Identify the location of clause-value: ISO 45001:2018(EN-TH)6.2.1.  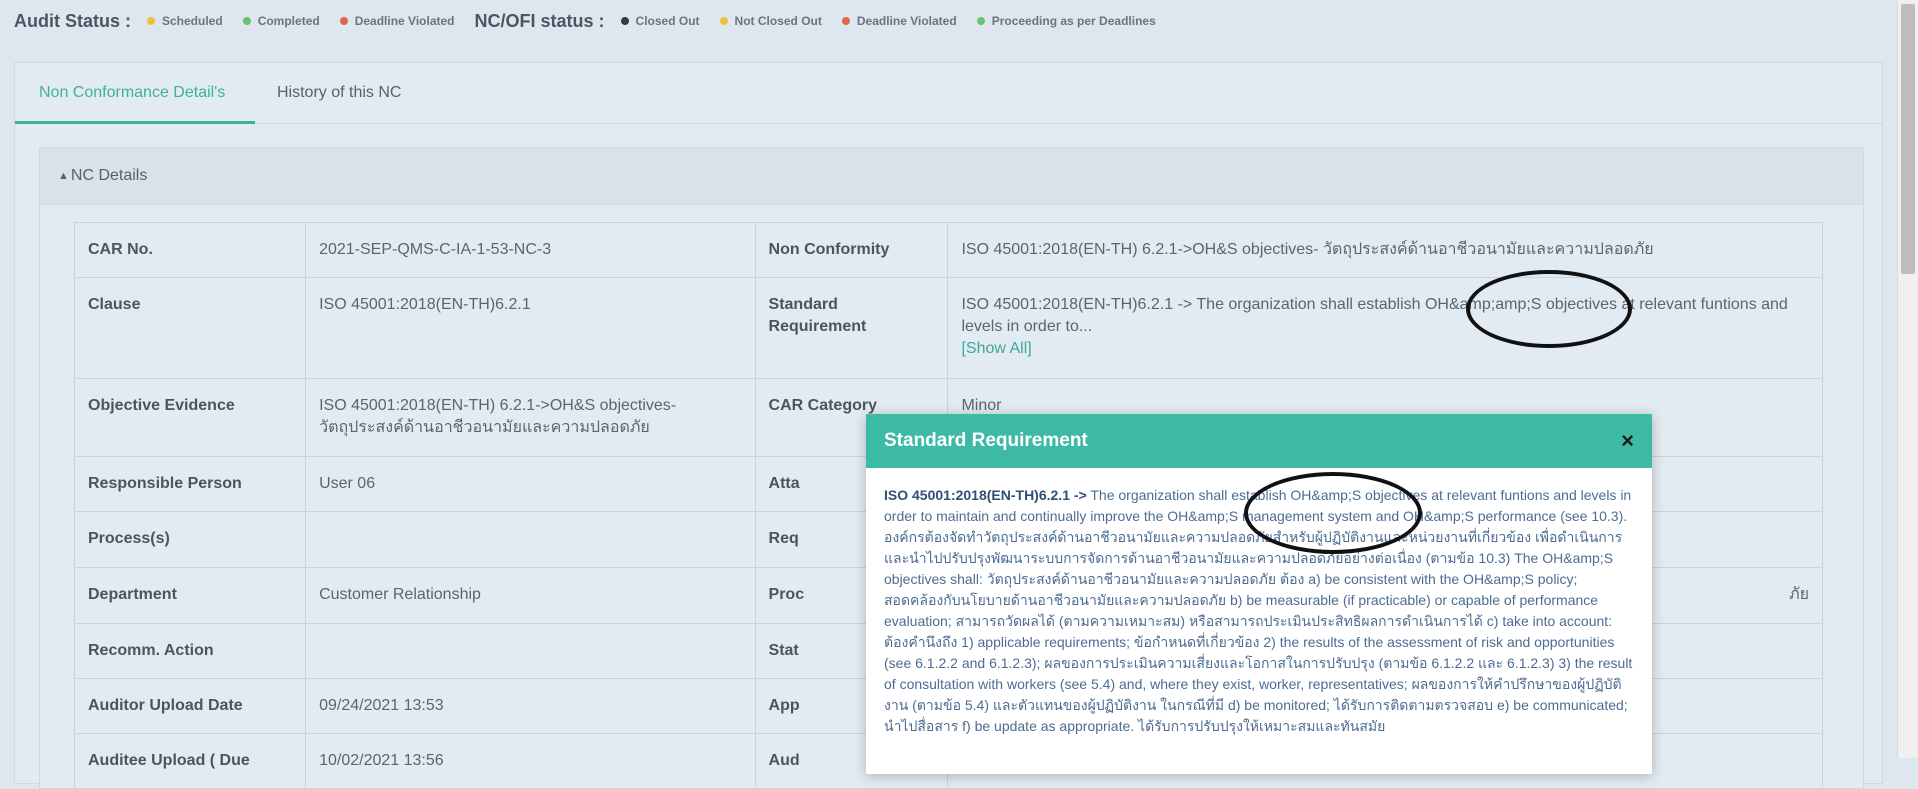
(530, 328).